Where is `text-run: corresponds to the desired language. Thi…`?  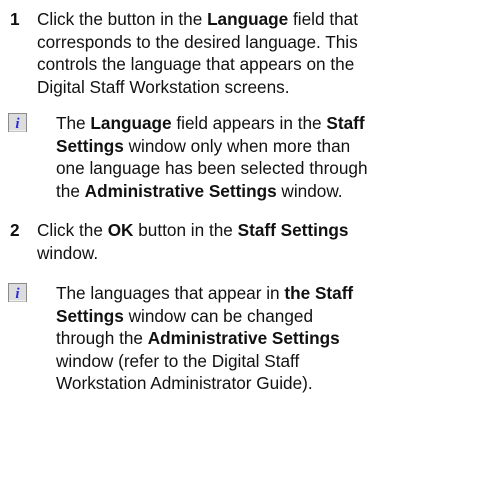
text-run: corresponds to the desired language. Thi… is located at coordinates (197, 41).